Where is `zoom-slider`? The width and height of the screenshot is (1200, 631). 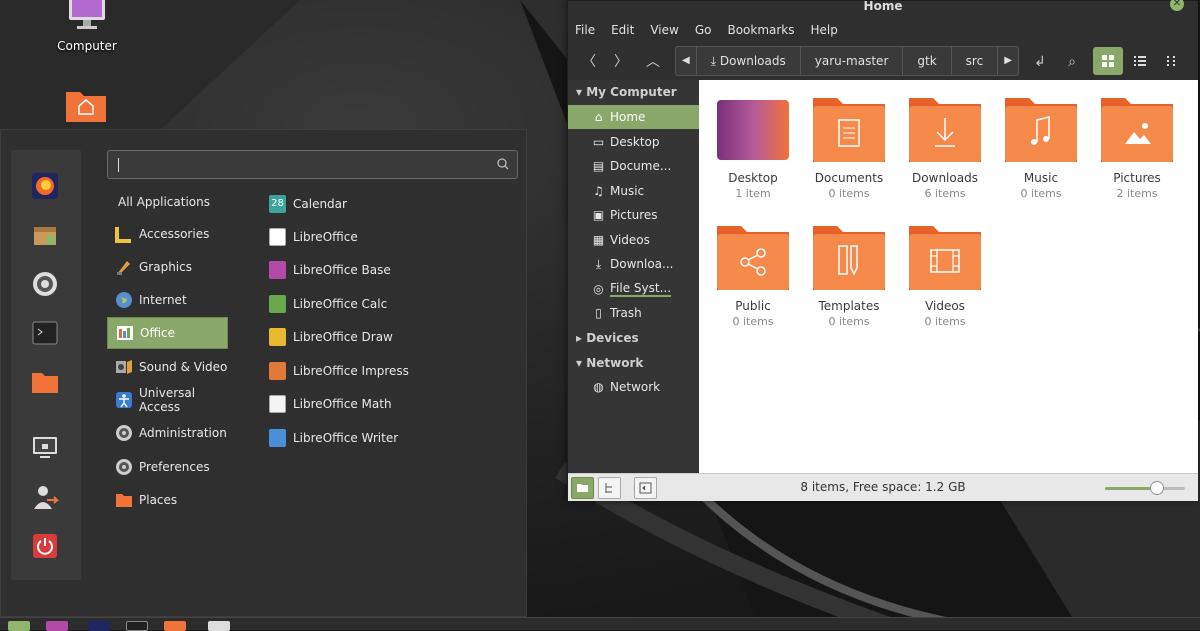
zoom-slider is located at coordinates (1145, 488).